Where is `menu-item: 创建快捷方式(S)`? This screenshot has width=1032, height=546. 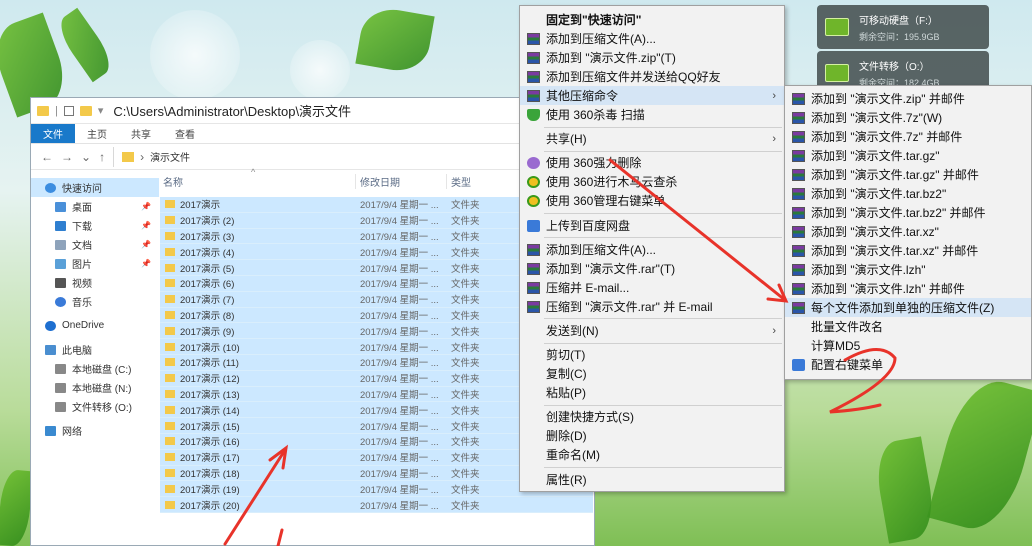 menu-item: 创建快捷方式(S) is located at coordinates (652, 416).